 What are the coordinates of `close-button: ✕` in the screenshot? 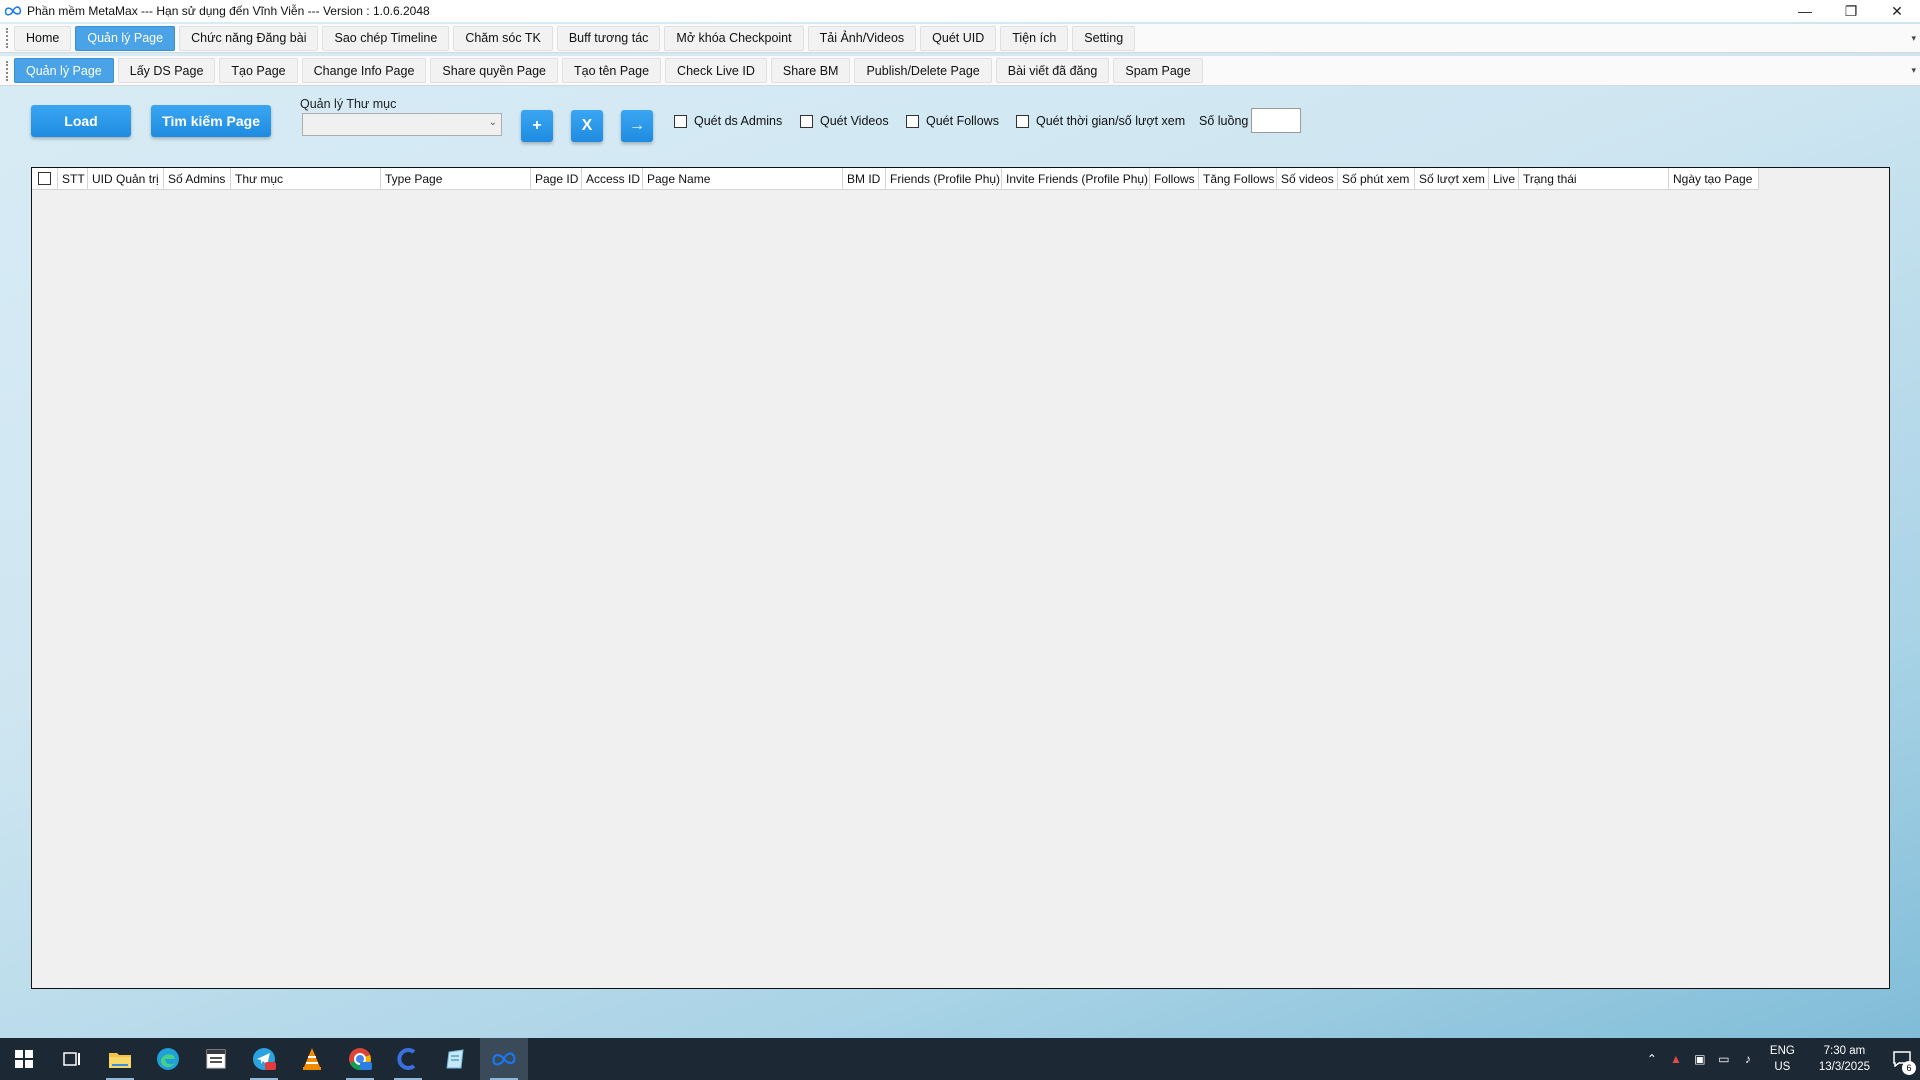 It's located at (1897, 11).